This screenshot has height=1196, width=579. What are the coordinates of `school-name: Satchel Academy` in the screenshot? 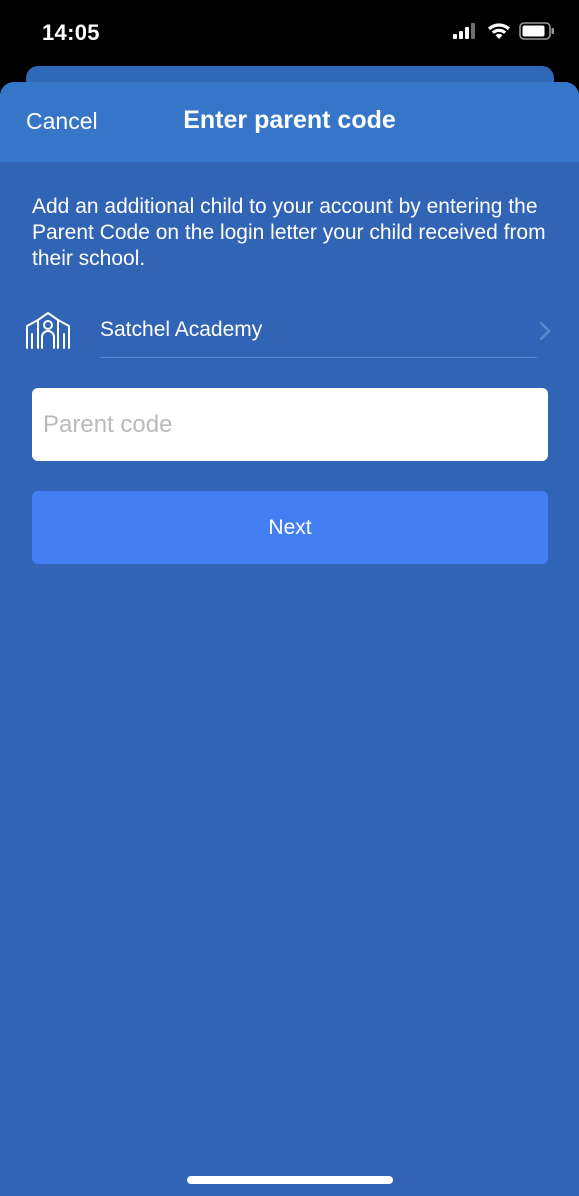 It's located at (181, 329).